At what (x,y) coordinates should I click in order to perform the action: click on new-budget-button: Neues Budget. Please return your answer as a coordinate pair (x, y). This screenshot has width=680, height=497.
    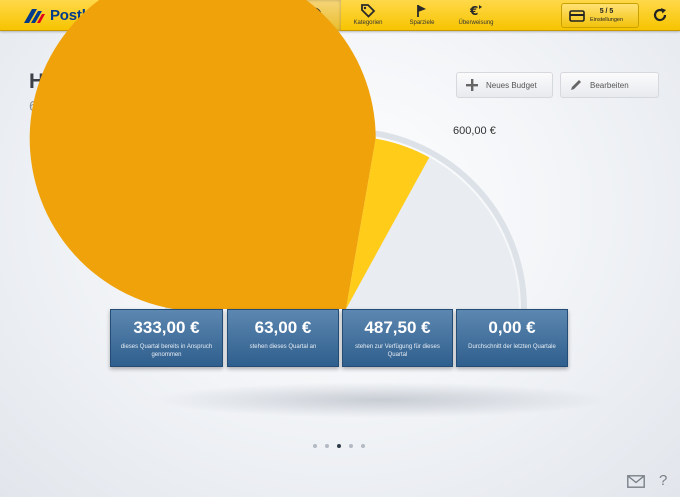
    Looking at the image, I should click on (504, 85).